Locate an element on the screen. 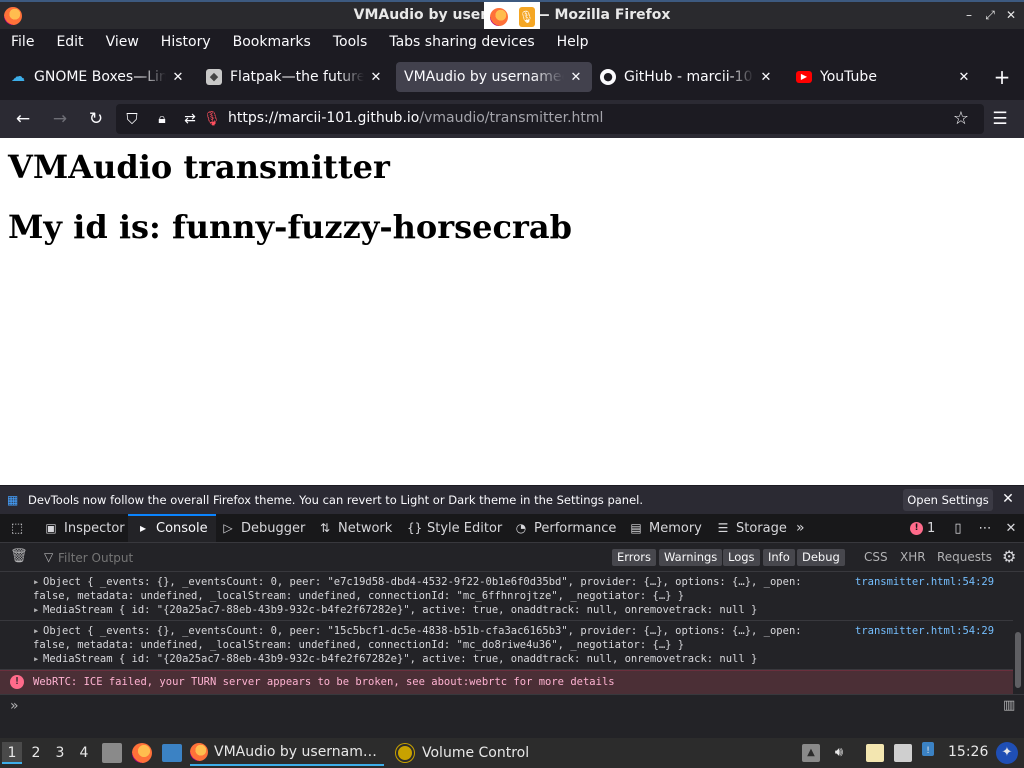 Image resolution: width=1024 pixels, height=768 pixels. devtools-tab-debugger: ▷ Debugger is located at coordinates (263, 528).